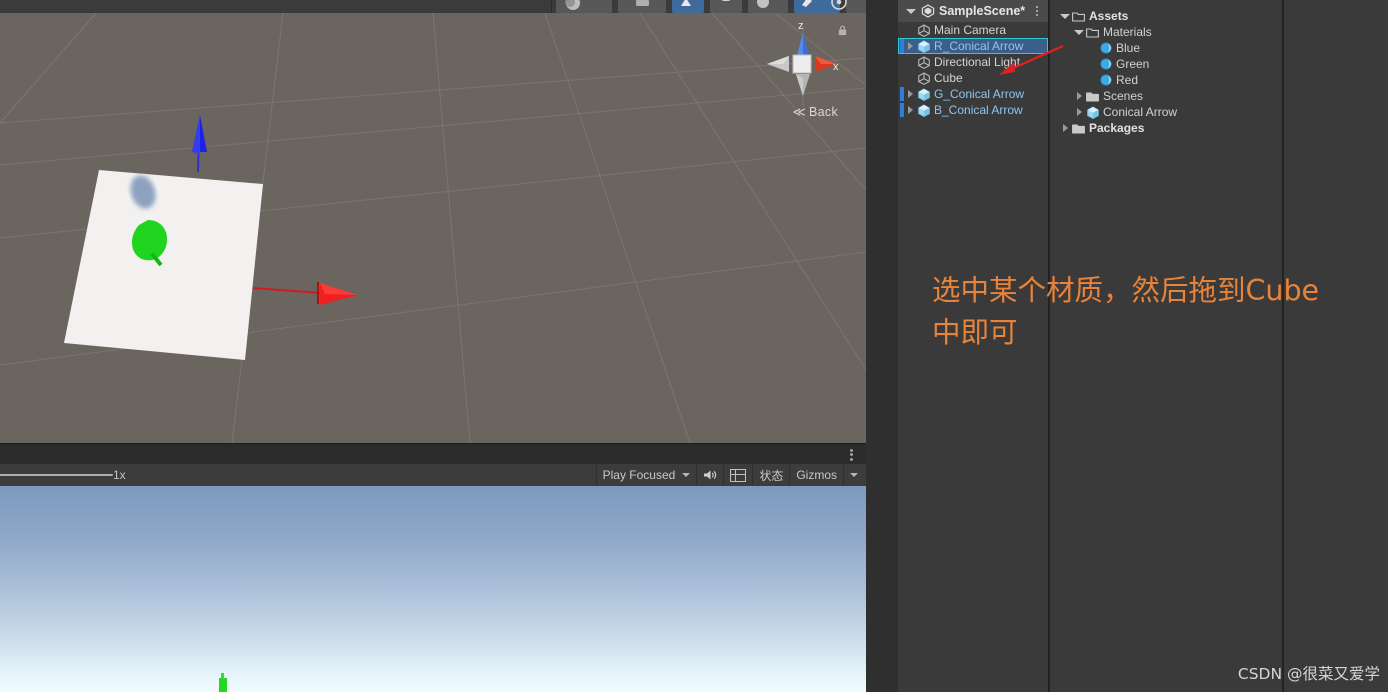 The width and height of the screenshot is (1388, 692). What do you see at coordinates (433, 6) in the screenshot?
I see `scene-view-toolbar` at bounding box center [433, 6].